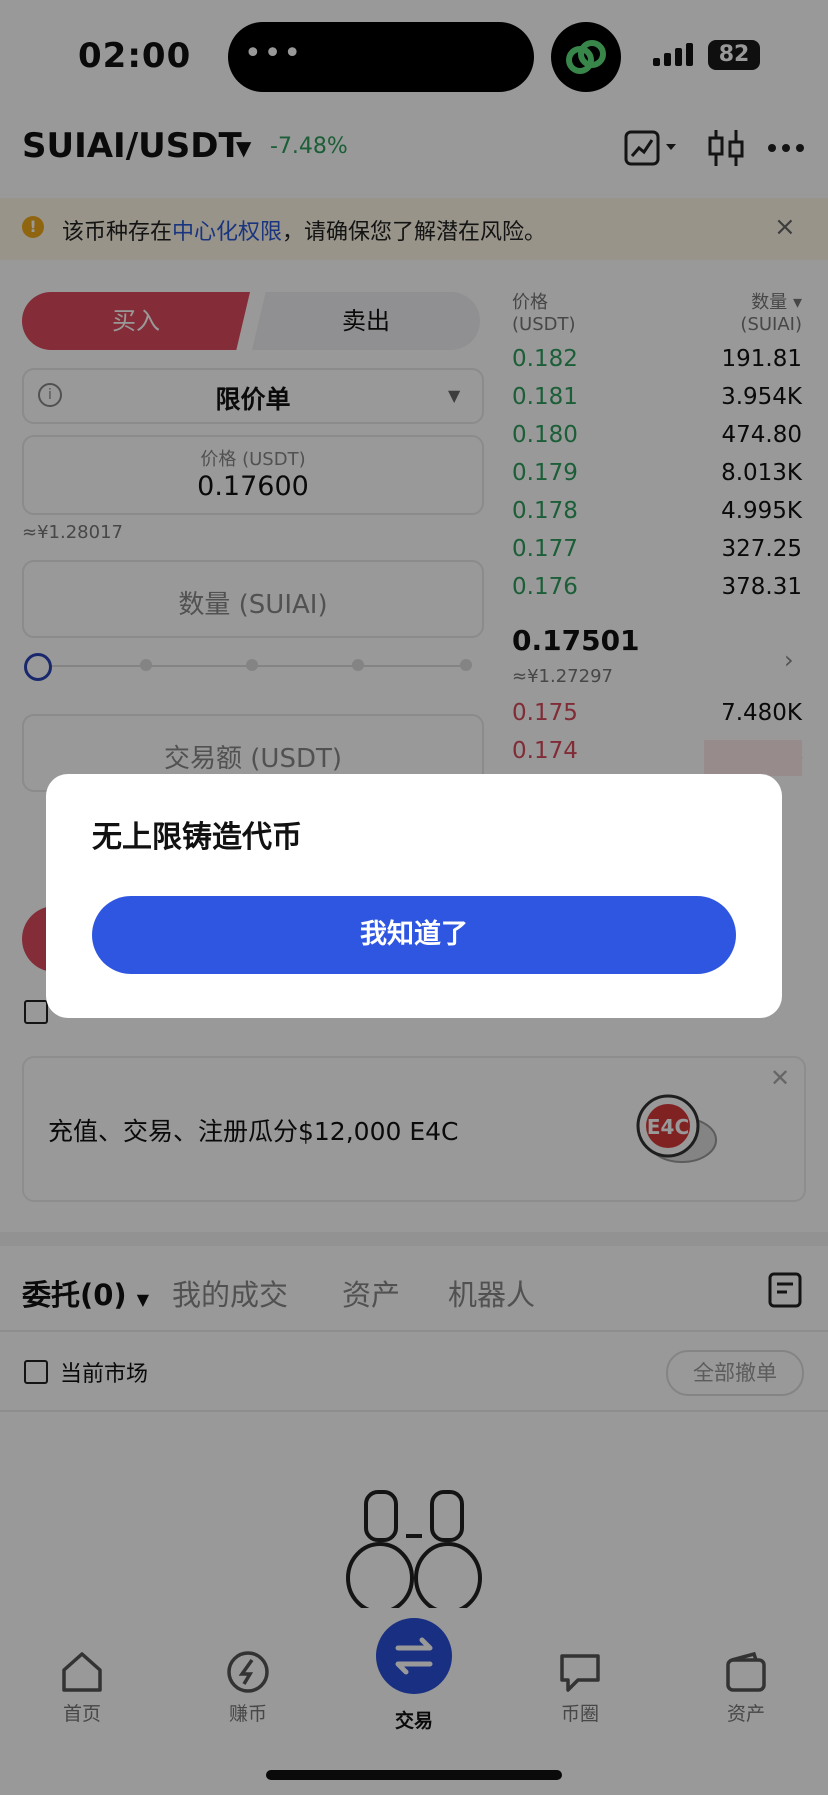  I want to click on acknowledge-button: 我知道了, so click(414, 935).